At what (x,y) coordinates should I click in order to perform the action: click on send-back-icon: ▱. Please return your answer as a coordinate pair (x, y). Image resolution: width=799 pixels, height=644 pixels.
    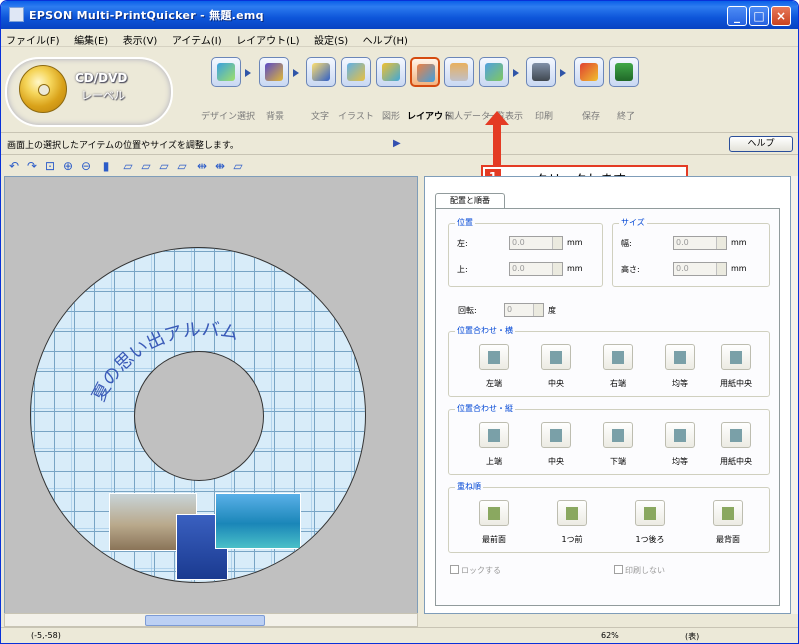
    Looking at the image, I should click on (182, 166).